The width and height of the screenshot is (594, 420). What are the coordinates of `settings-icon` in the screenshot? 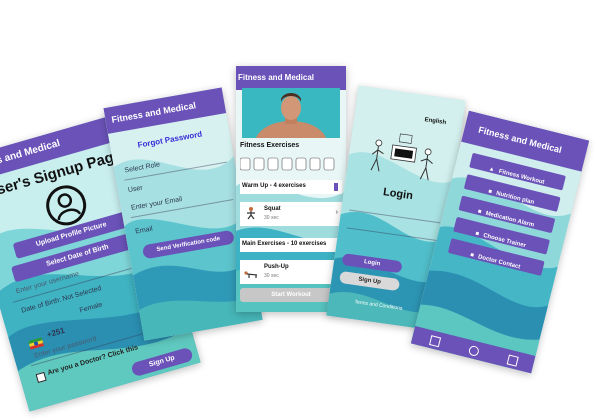 It's located at (512, 360).